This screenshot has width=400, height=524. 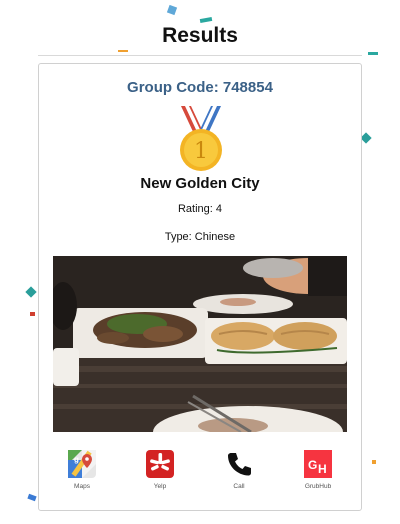 What do you see at coordinates (200, 237) in the screenshot?
I see `restaurant-type: Type: Chinese` at bounding box center [200, 237].